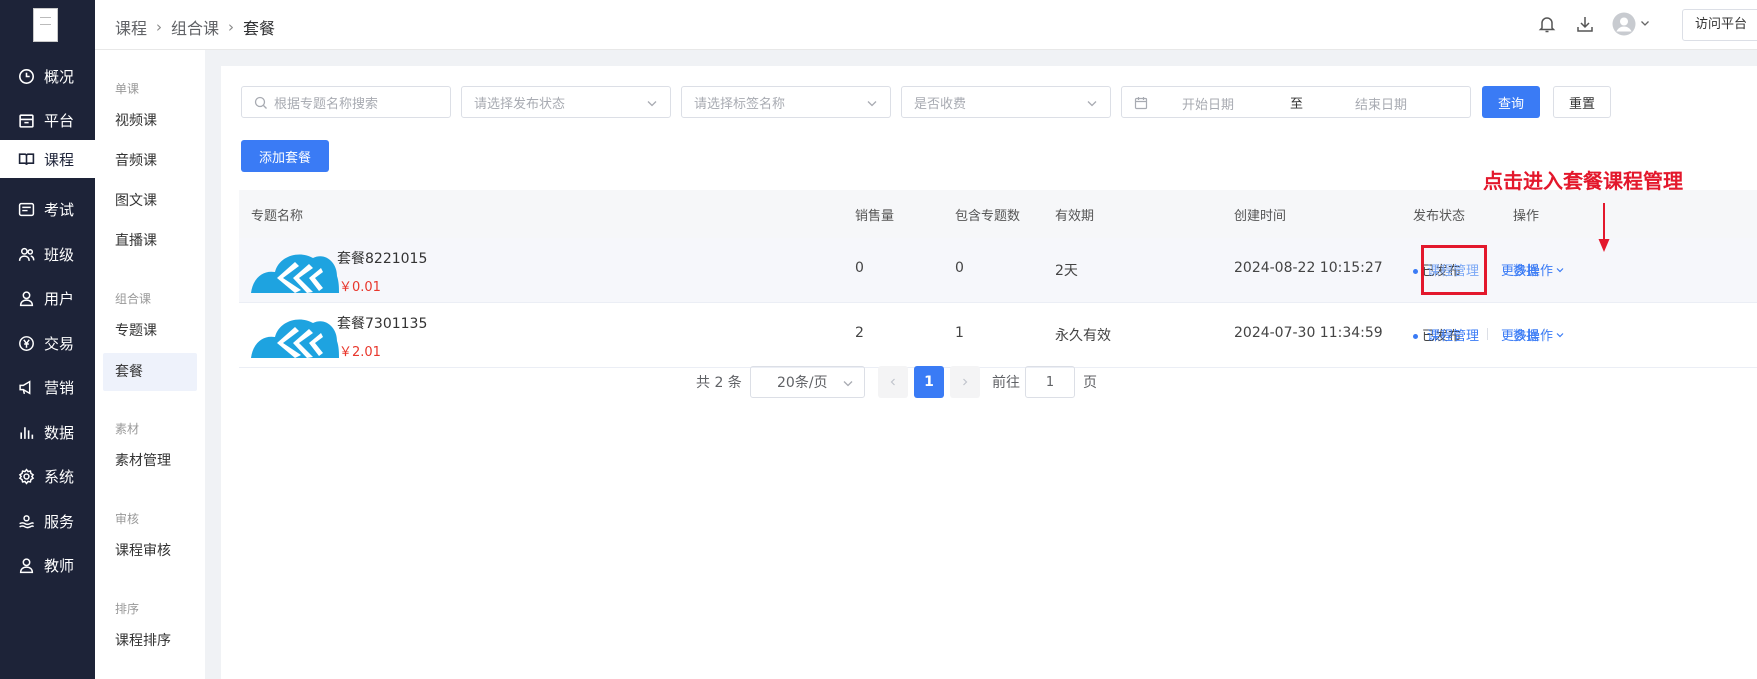 This screenshot has height=679, width=1757. What do you see at coordinates (1454, 270) in the screenshot?
I see `highlight-box` at bounding box center [1454, 270].